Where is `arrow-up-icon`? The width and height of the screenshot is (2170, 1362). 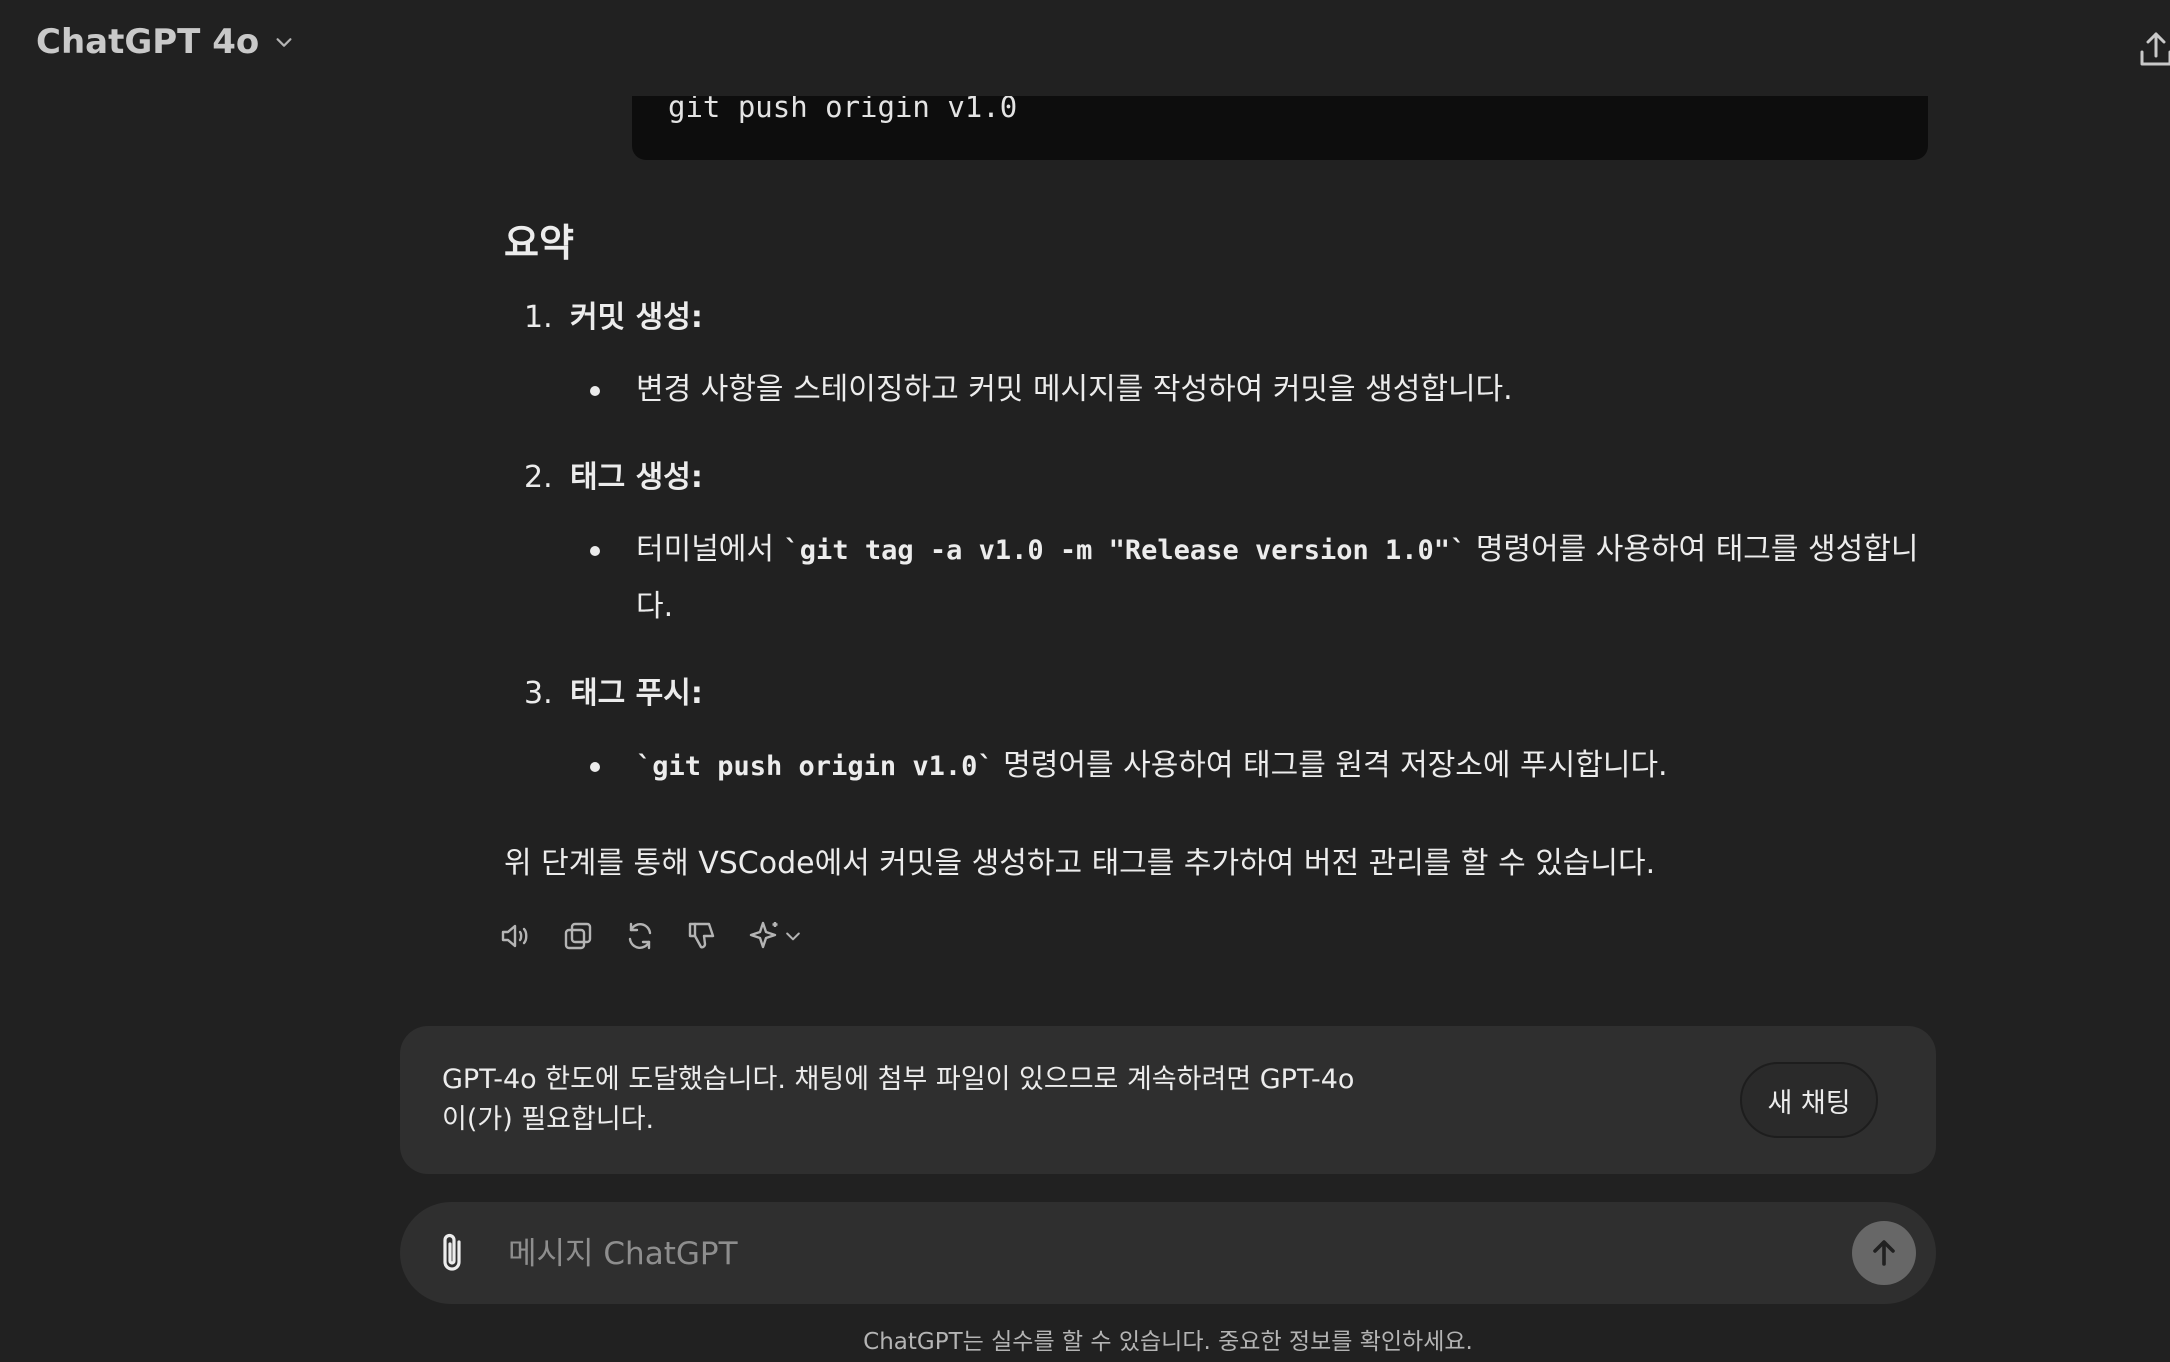 arrow-up-icon is located at coordinates (1884, 1253).